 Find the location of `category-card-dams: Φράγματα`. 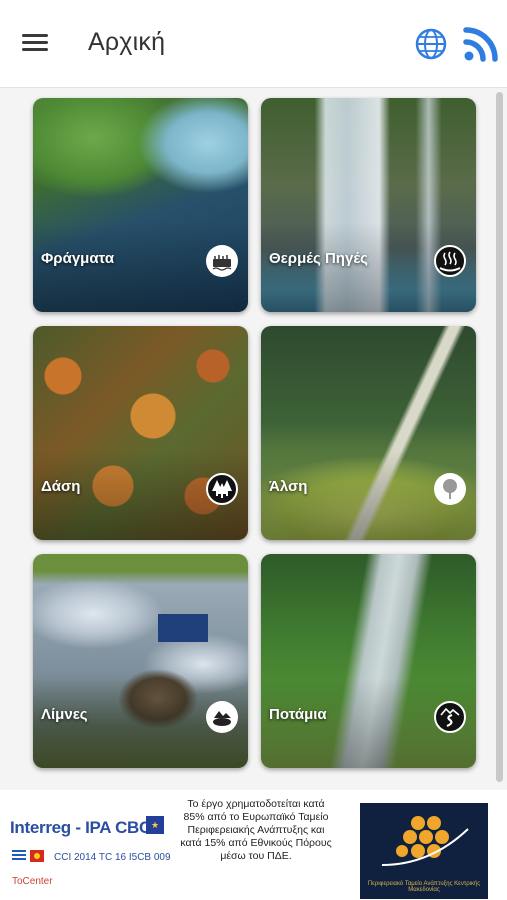

category-card-dams: Φράγματα is located at coordinates (140, 205).